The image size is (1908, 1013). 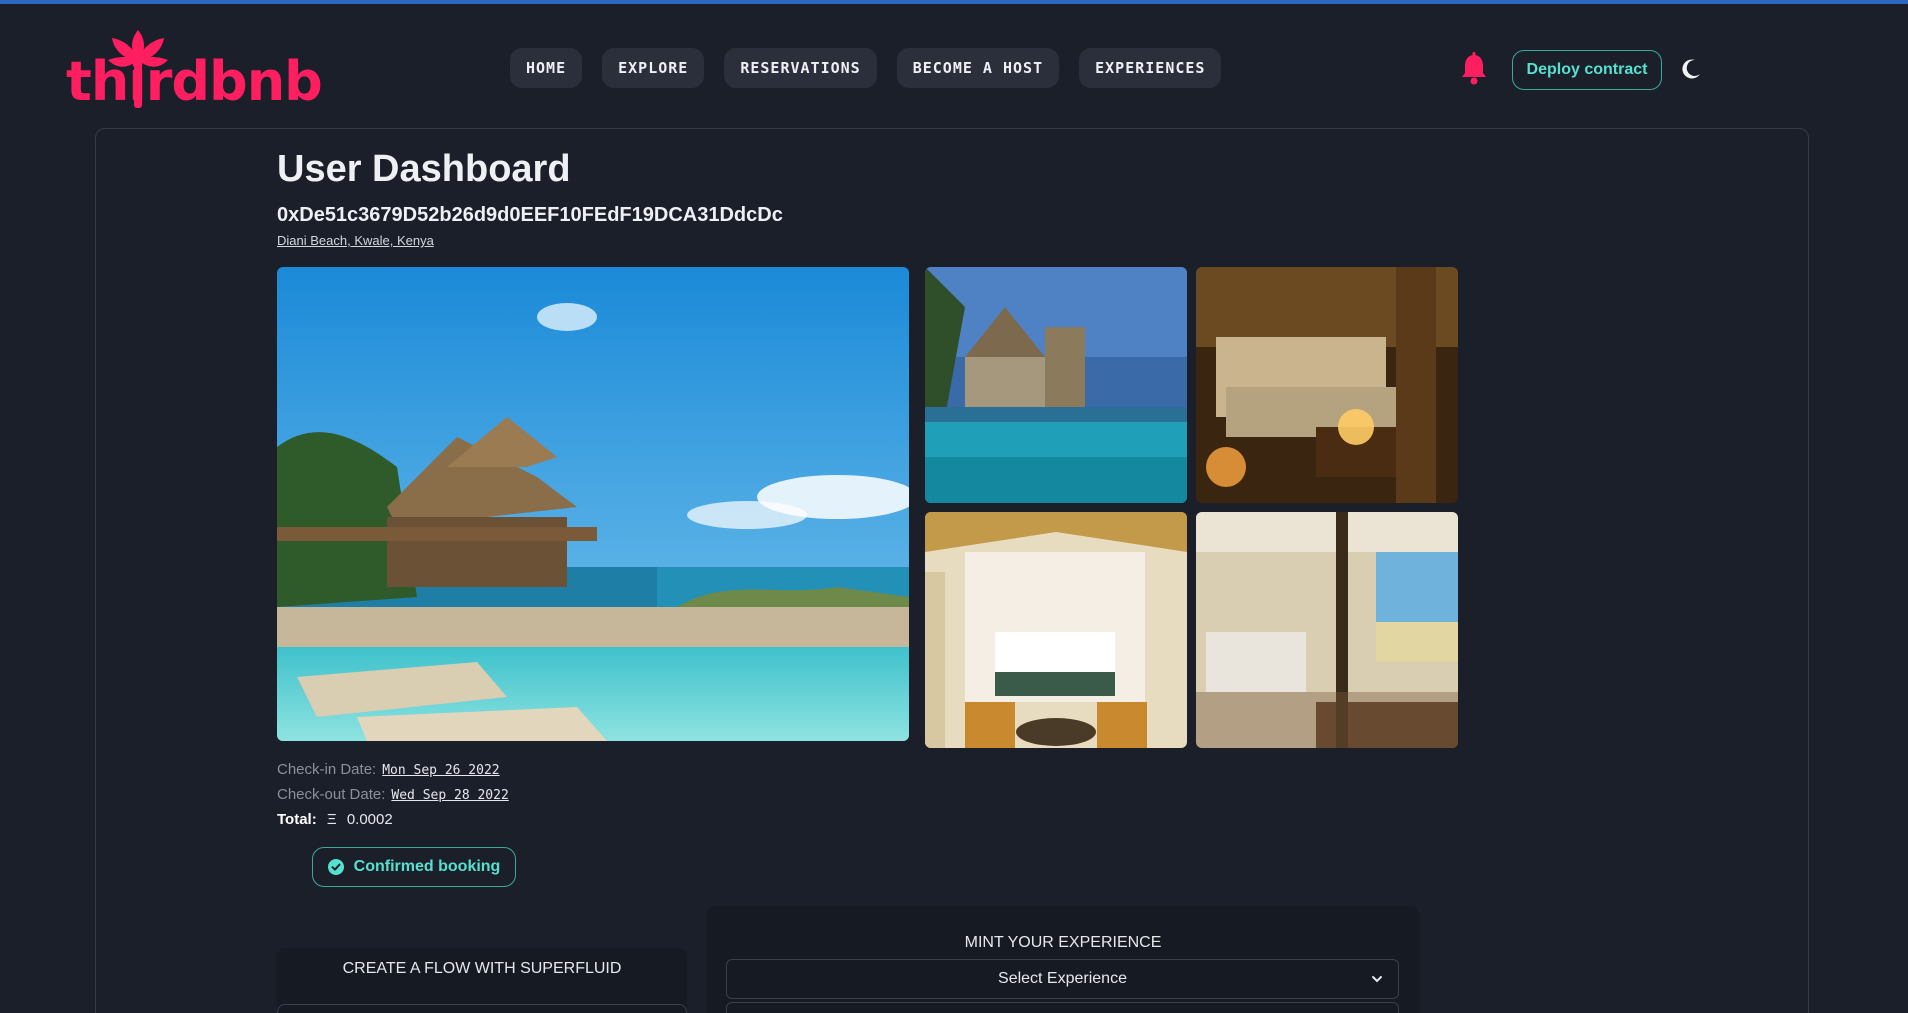 What do you see at coordinates (1377, 979) in the screenshot?
I see `chevron-down-icon` at bounding box center [1377, 979].